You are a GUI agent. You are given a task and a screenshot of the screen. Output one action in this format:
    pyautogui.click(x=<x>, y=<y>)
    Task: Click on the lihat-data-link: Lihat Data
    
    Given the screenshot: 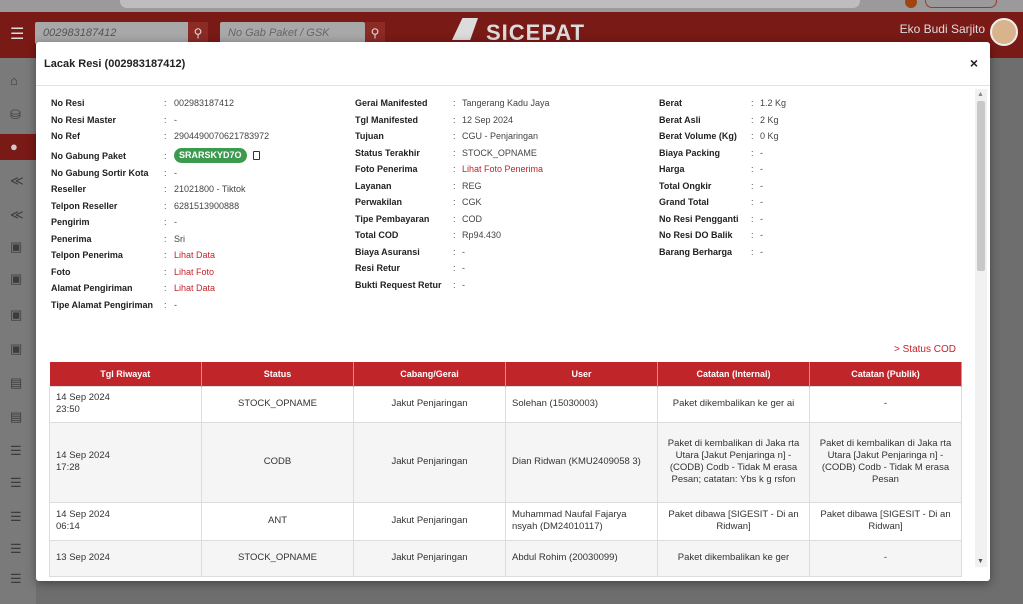 What is the action you would take?
    pyautogui.click(x=194, y=255)
    